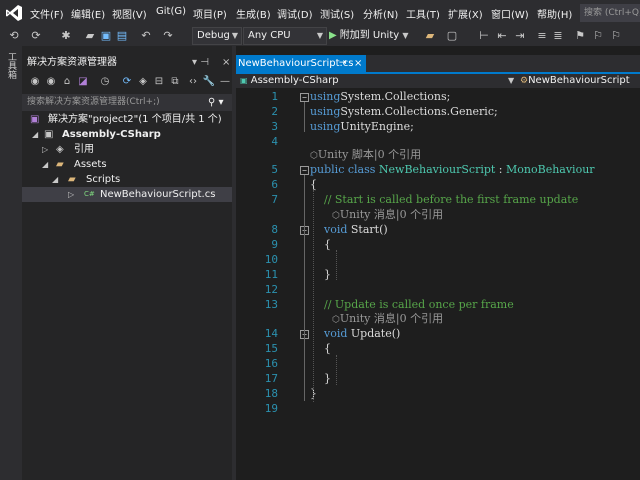 The image size is (640, 480). Describe the element at coordinates (452, 36) in the screenshot. I see `window-icon: ▢` at that location.